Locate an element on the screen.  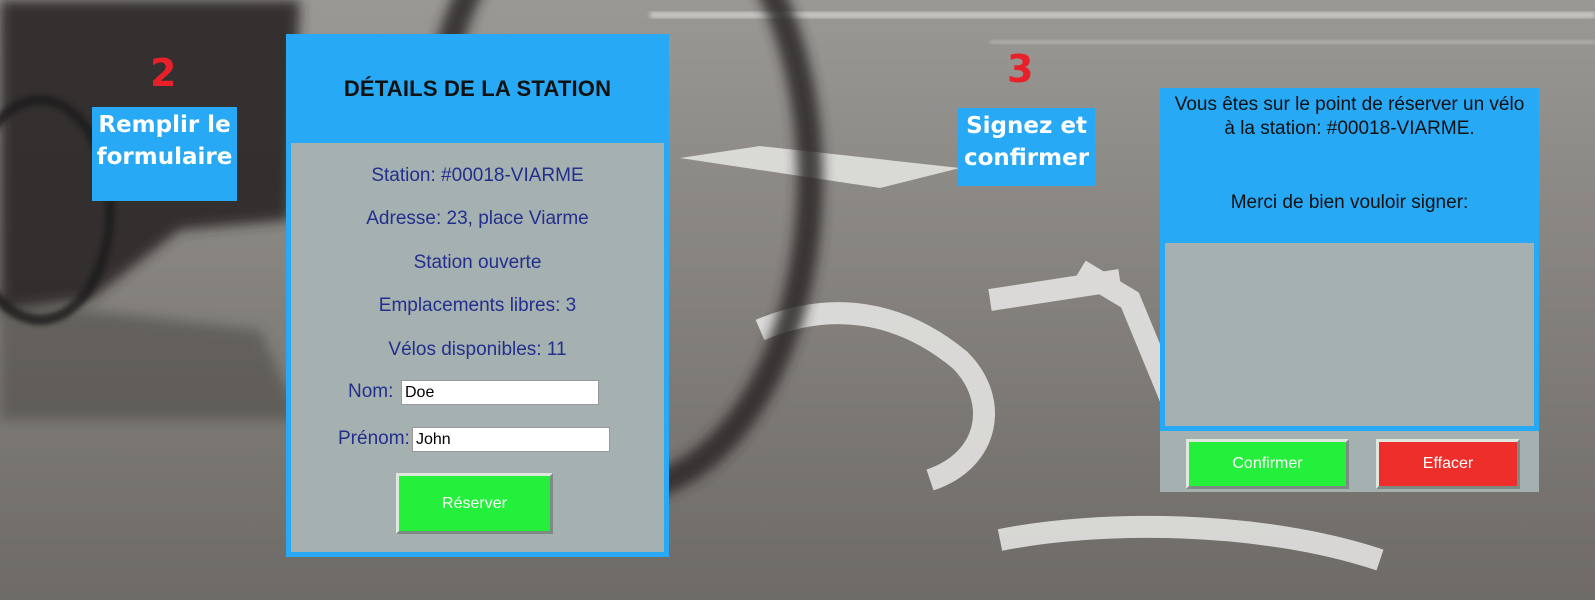
clear-button: Effacer is located at coordinates (1448, 464).